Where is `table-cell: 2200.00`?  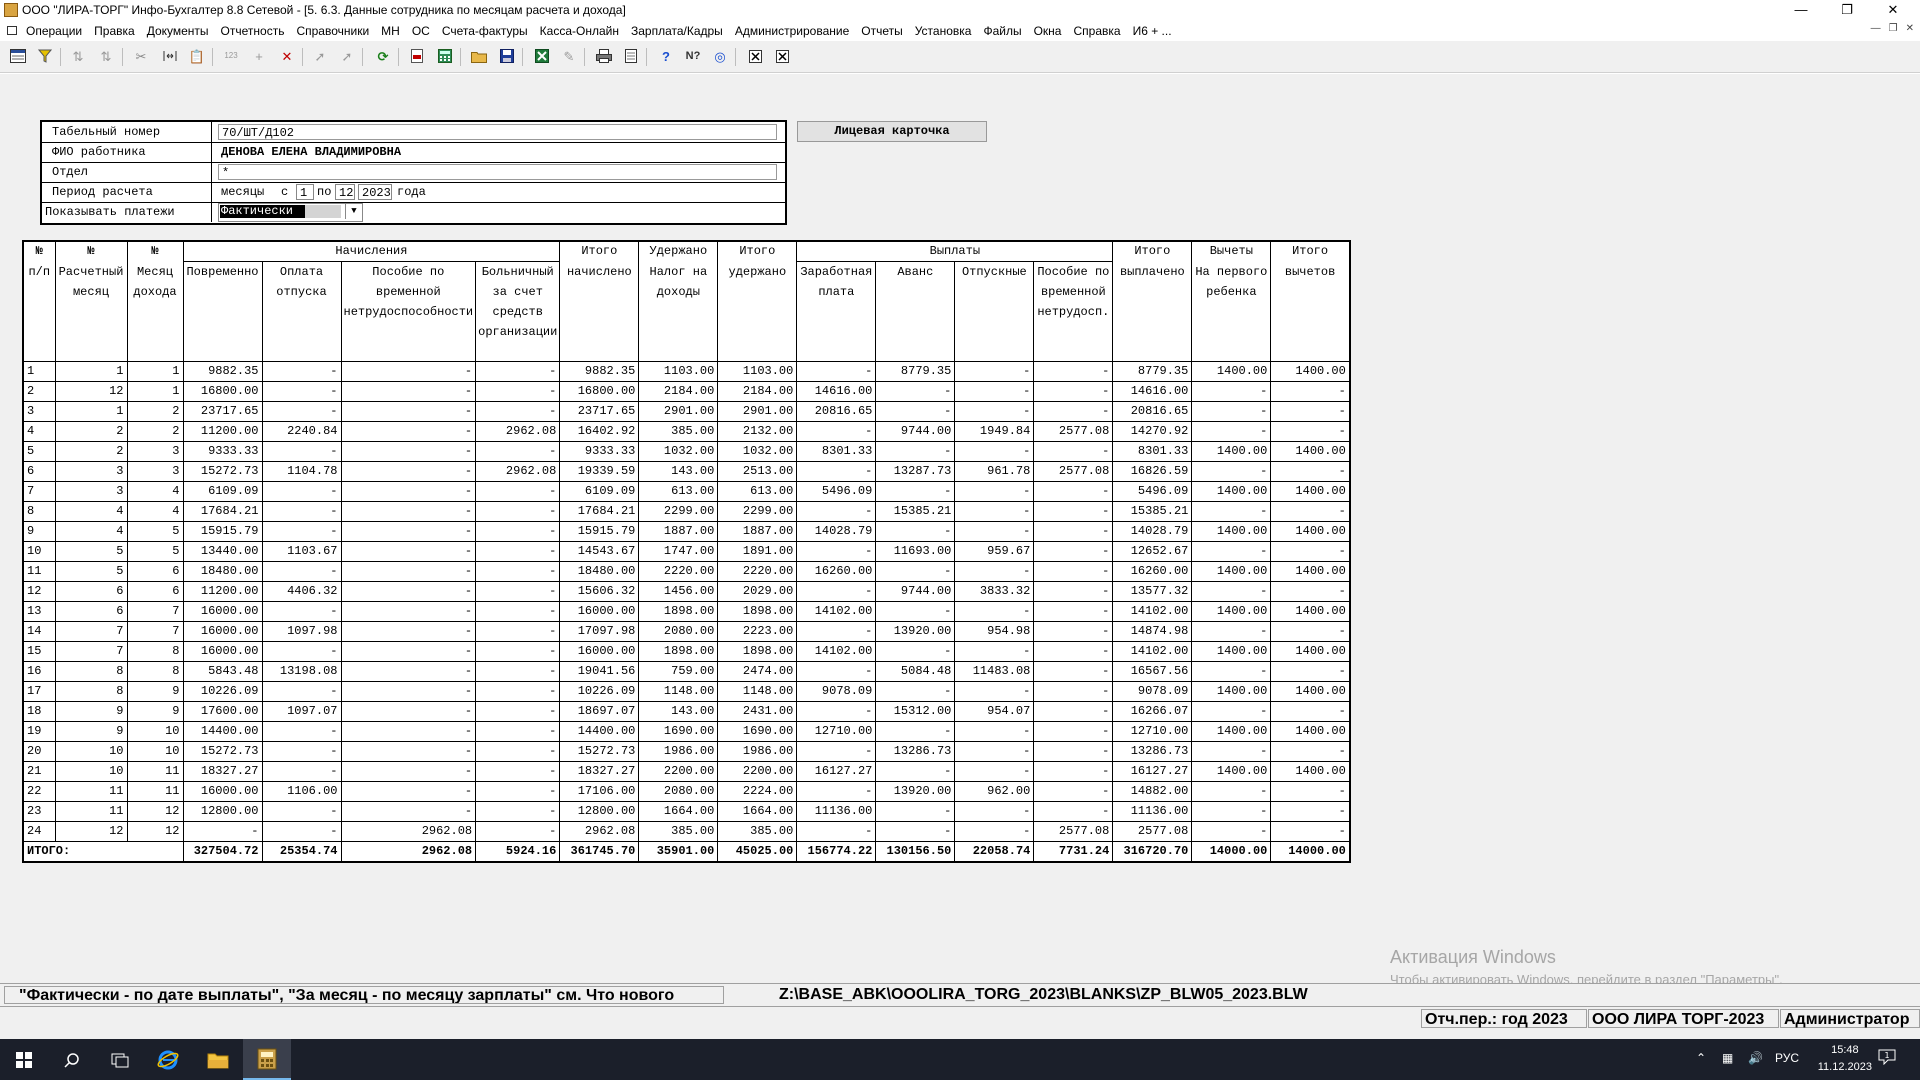
table-cell: 2200.00 is located at coordinates (757, 771).